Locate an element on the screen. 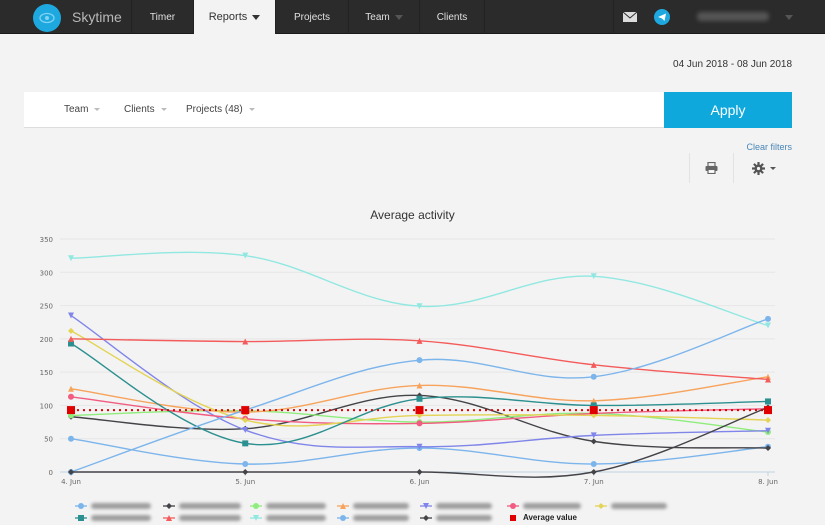 The height and width of the screenshot is (525, 825). gear-icon is located at coordinates (758, 168).